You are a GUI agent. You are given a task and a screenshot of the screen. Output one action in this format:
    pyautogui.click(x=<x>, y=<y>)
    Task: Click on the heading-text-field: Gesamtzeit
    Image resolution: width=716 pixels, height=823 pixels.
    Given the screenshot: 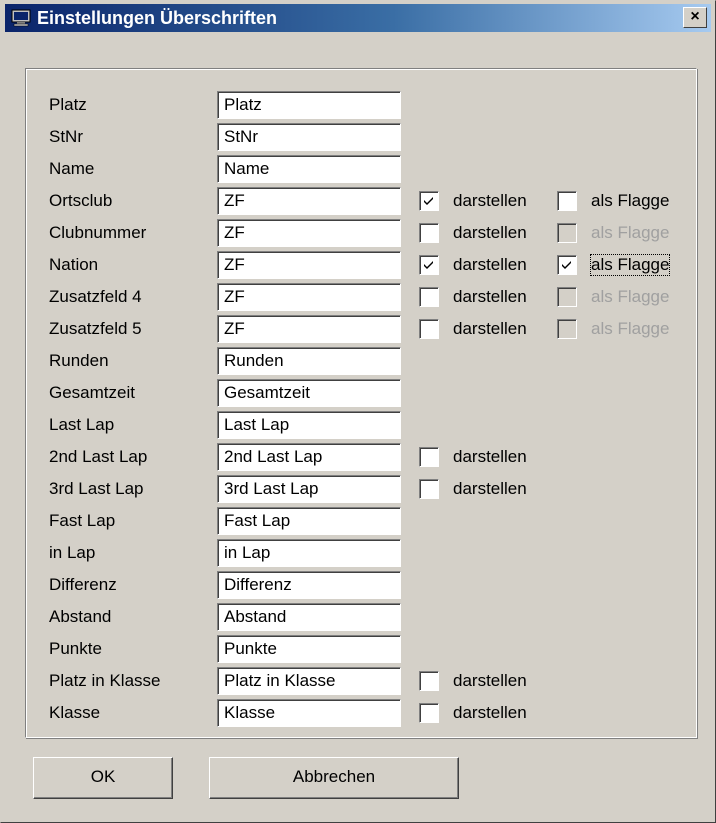 What is the action you would take?
    pyautogui.click(x=309, y=393)
    